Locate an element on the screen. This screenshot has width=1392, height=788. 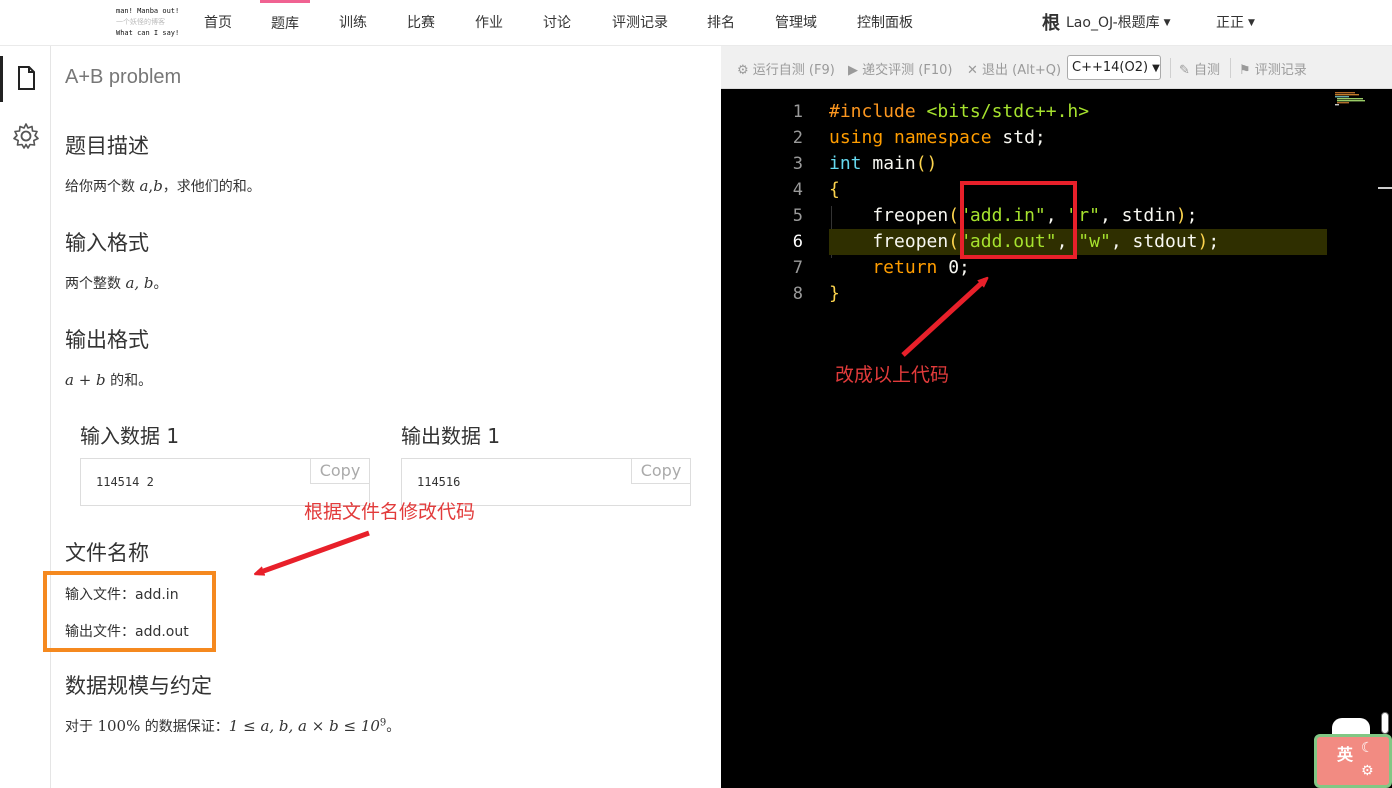
input-format-text: 两个整数 a, b。 is located at coordinates (116, 283).